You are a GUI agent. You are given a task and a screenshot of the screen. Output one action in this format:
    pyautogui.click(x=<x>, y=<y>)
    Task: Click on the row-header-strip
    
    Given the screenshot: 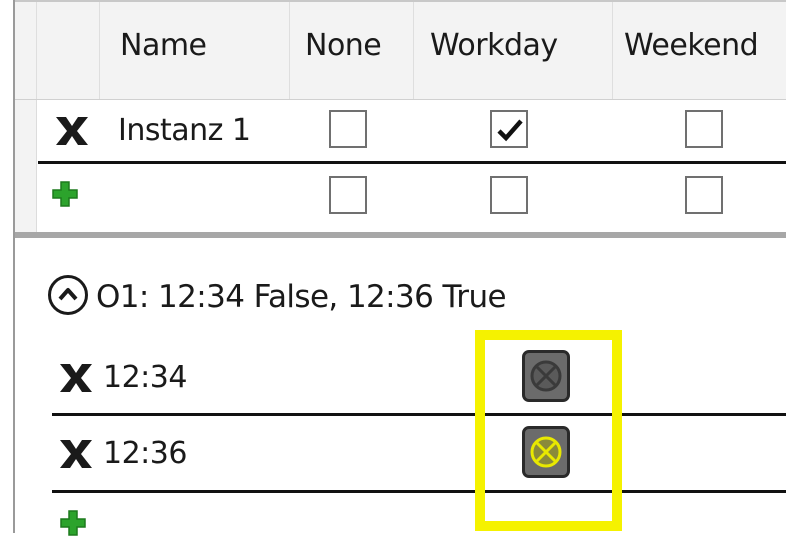 What is the action you would take?
    pyautogui.click(x=26, y=166)
    